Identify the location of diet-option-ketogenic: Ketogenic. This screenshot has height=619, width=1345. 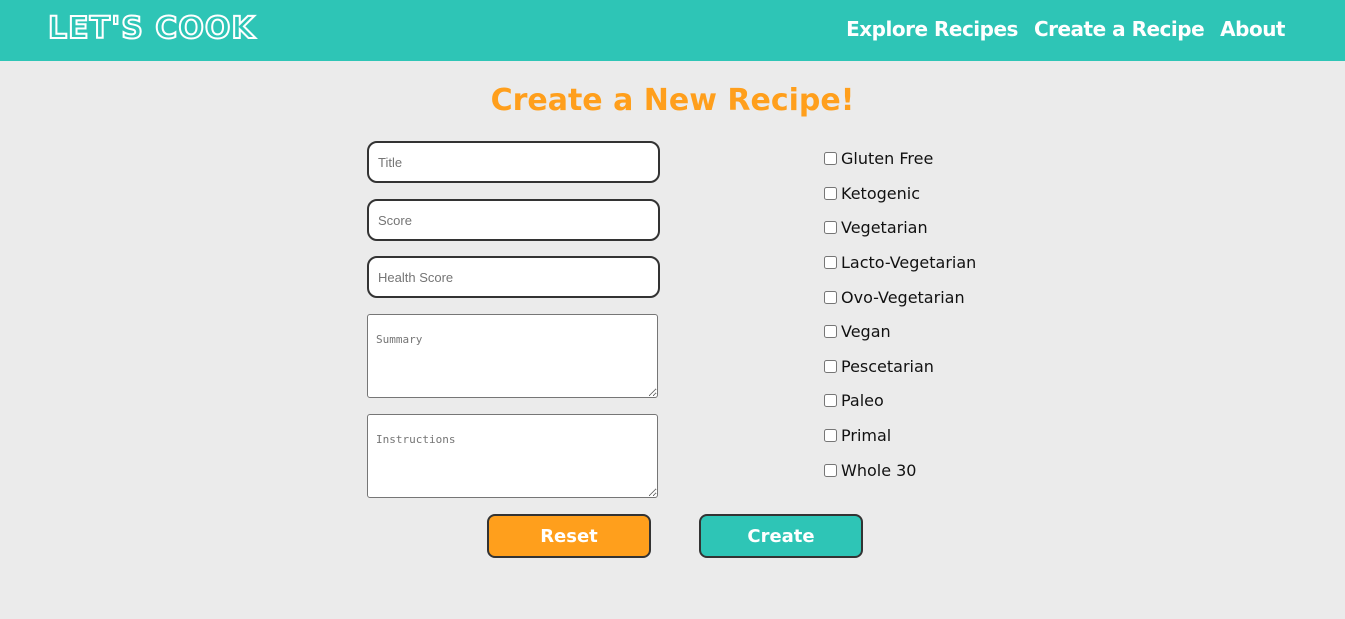
(871, 193).